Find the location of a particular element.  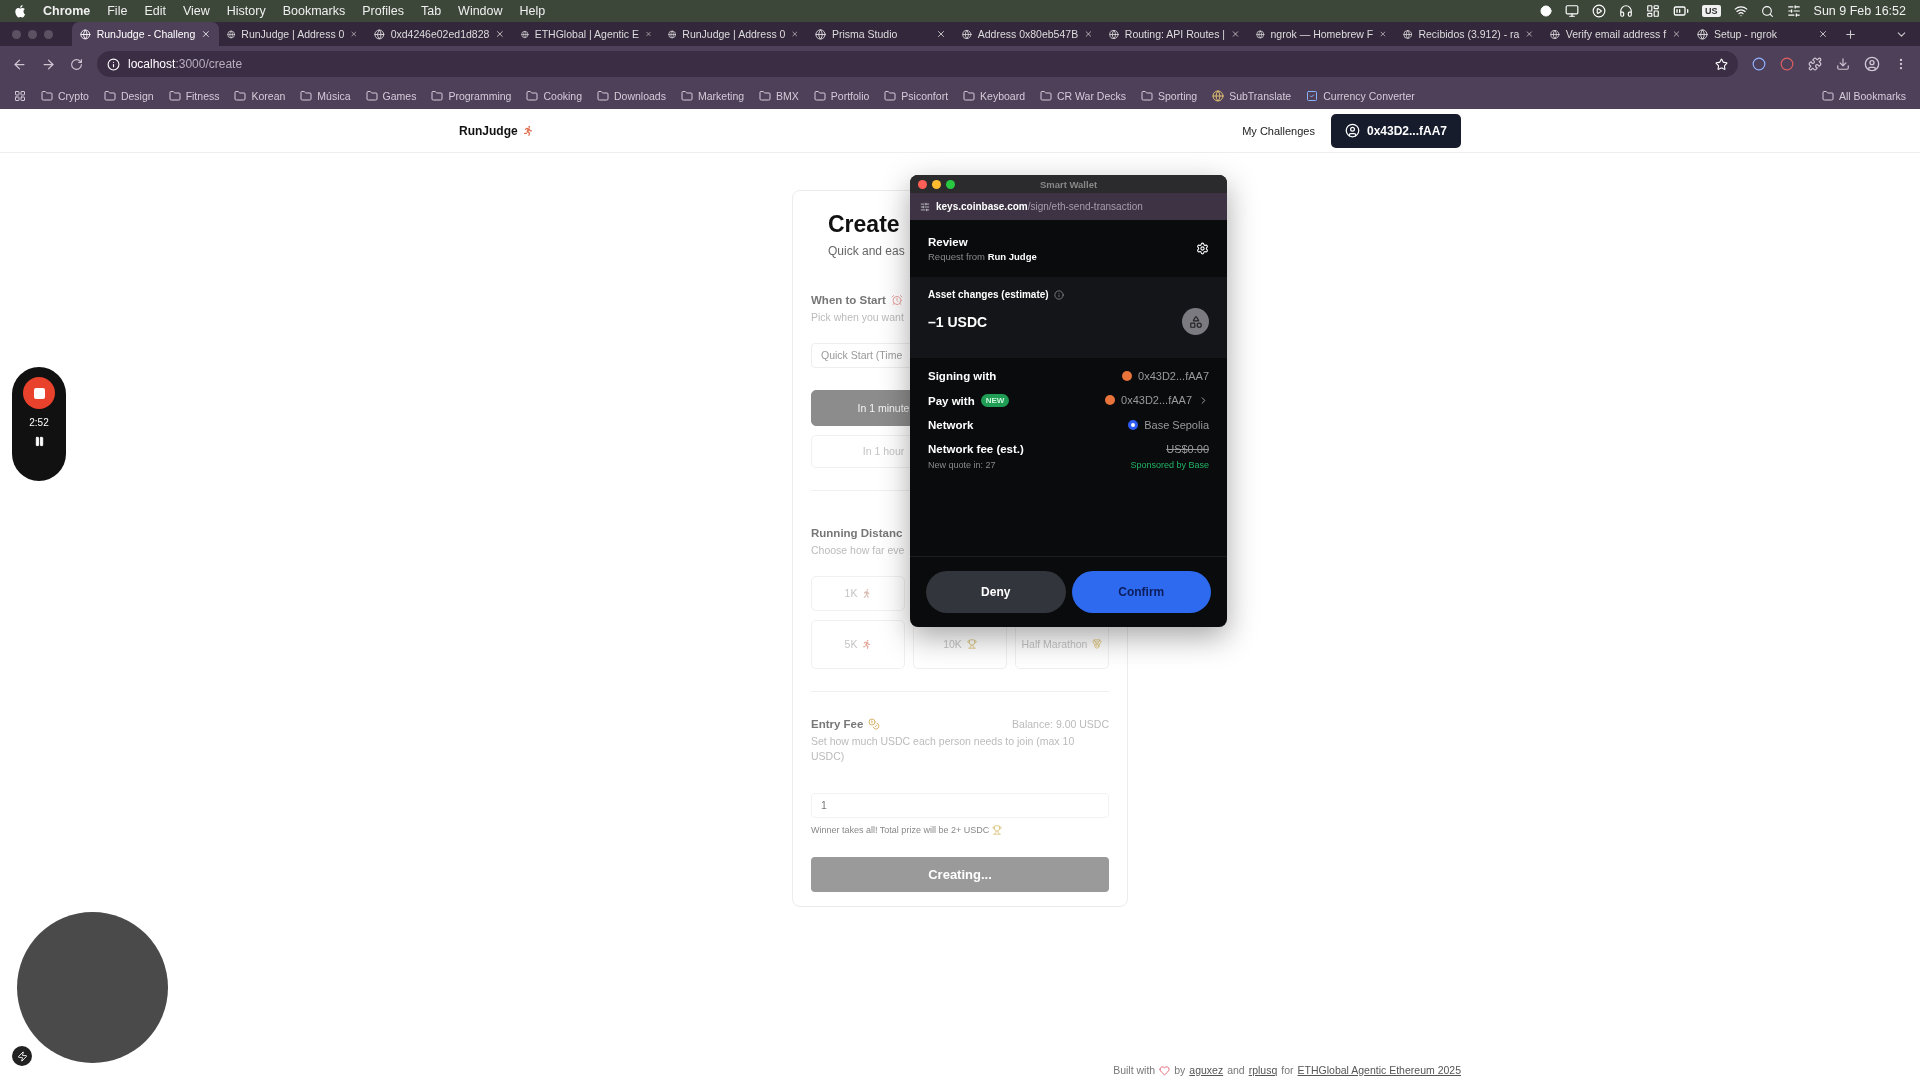

app-logo: RunJudge is located at coordinates (488, 130).